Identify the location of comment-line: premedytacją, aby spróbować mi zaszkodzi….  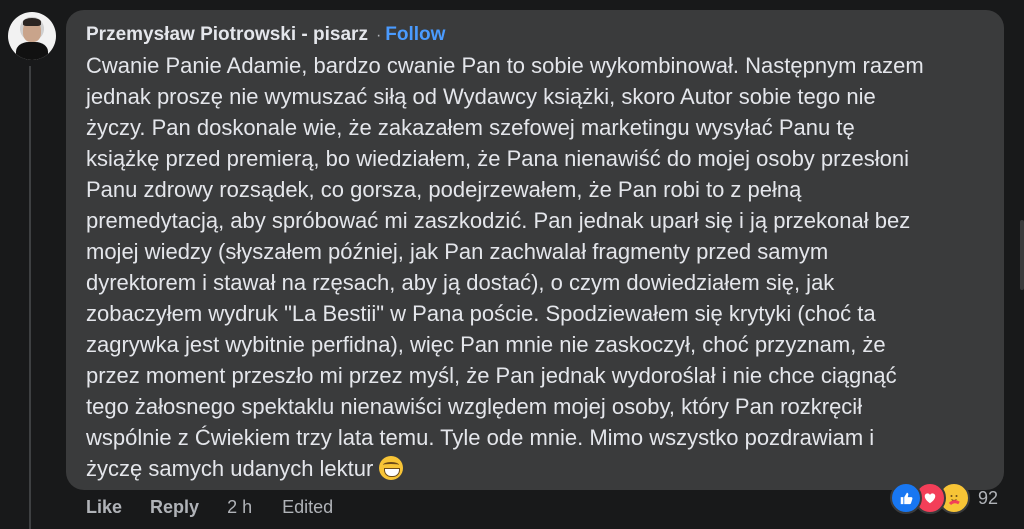
(498, 220).